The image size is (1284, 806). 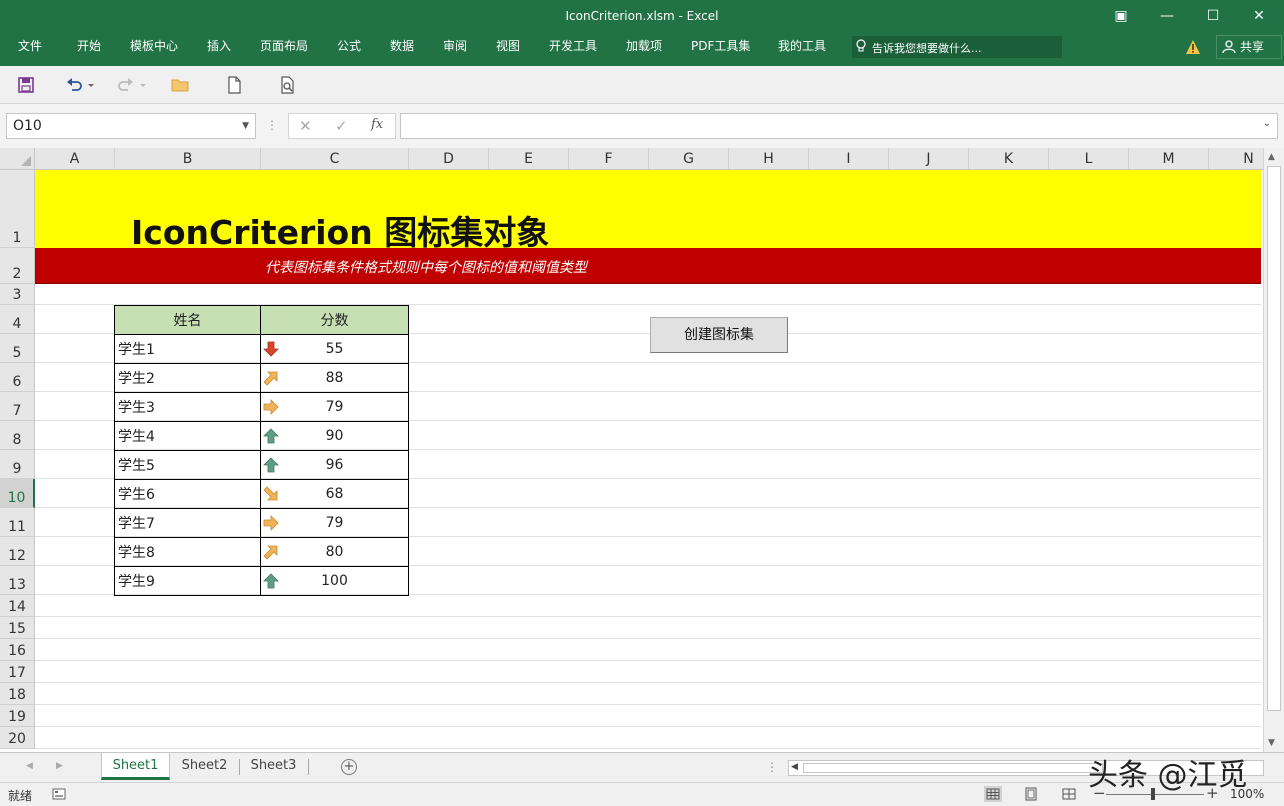 What do you see at coordinates (17, 628) in the screenshot?
I see `row-header-15: 15` at bounding box center [17, 628].